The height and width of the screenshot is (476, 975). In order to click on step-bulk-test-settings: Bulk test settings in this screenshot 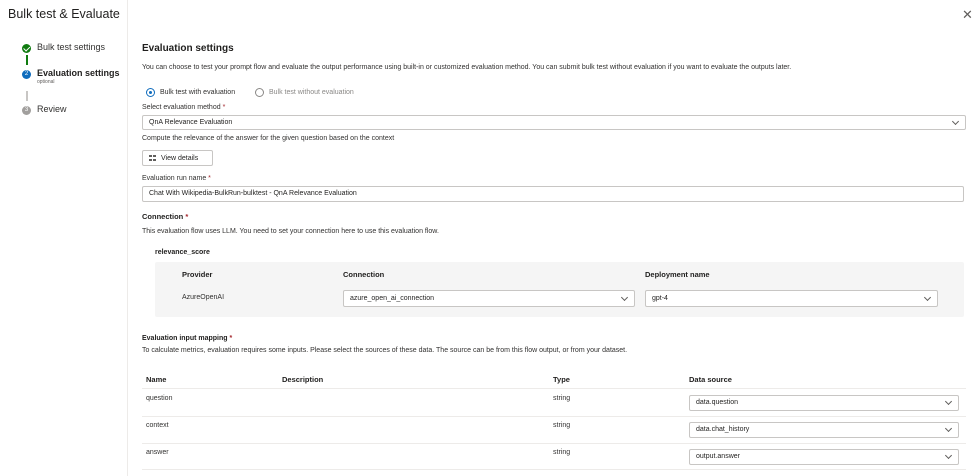, I will do `click(63, 47)`.